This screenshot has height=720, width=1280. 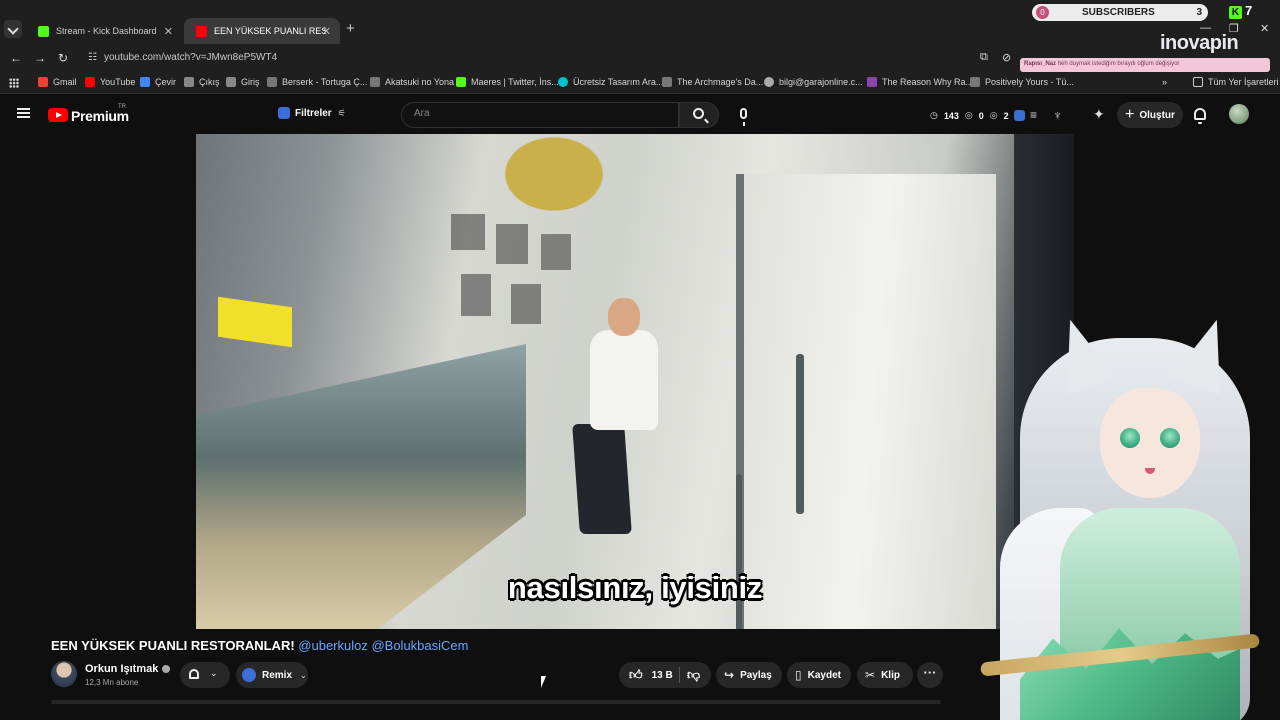 I want to click on bookmark-label: Gmail, so click(x=65, y=82).